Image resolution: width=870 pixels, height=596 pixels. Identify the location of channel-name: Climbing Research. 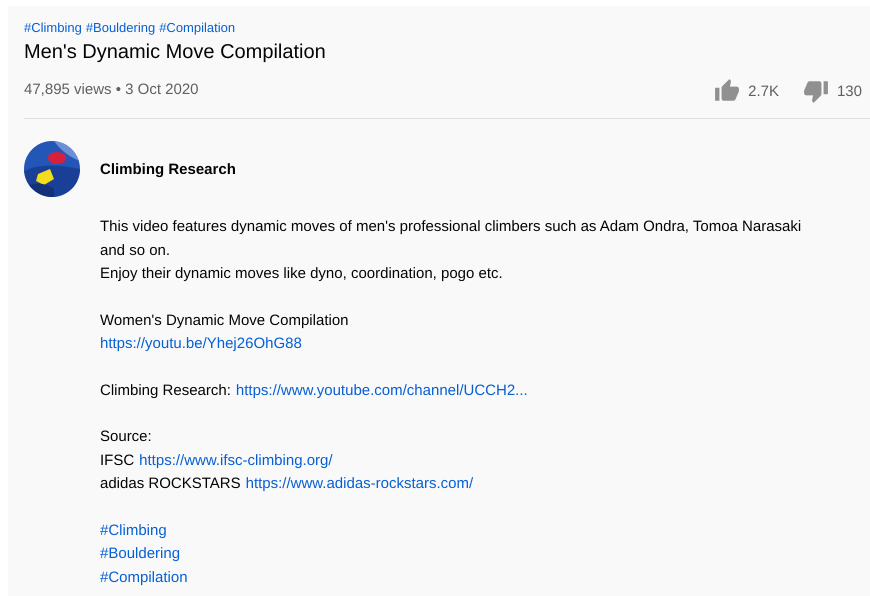
(168, 169).